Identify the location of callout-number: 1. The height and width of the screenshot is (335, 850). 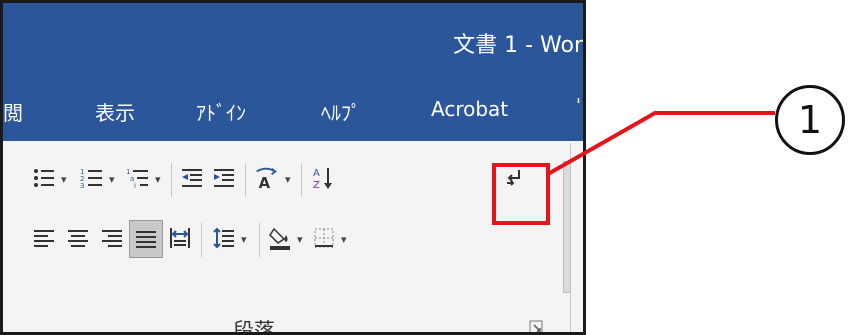
(810, 120).